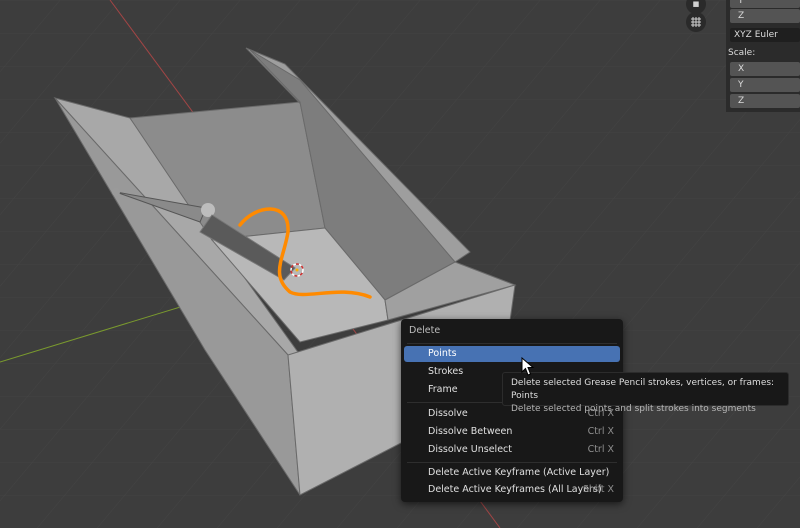  I want to click on transform-panel: Y Z XYZ Euler Scale: X Y Z, so click(763, 56).